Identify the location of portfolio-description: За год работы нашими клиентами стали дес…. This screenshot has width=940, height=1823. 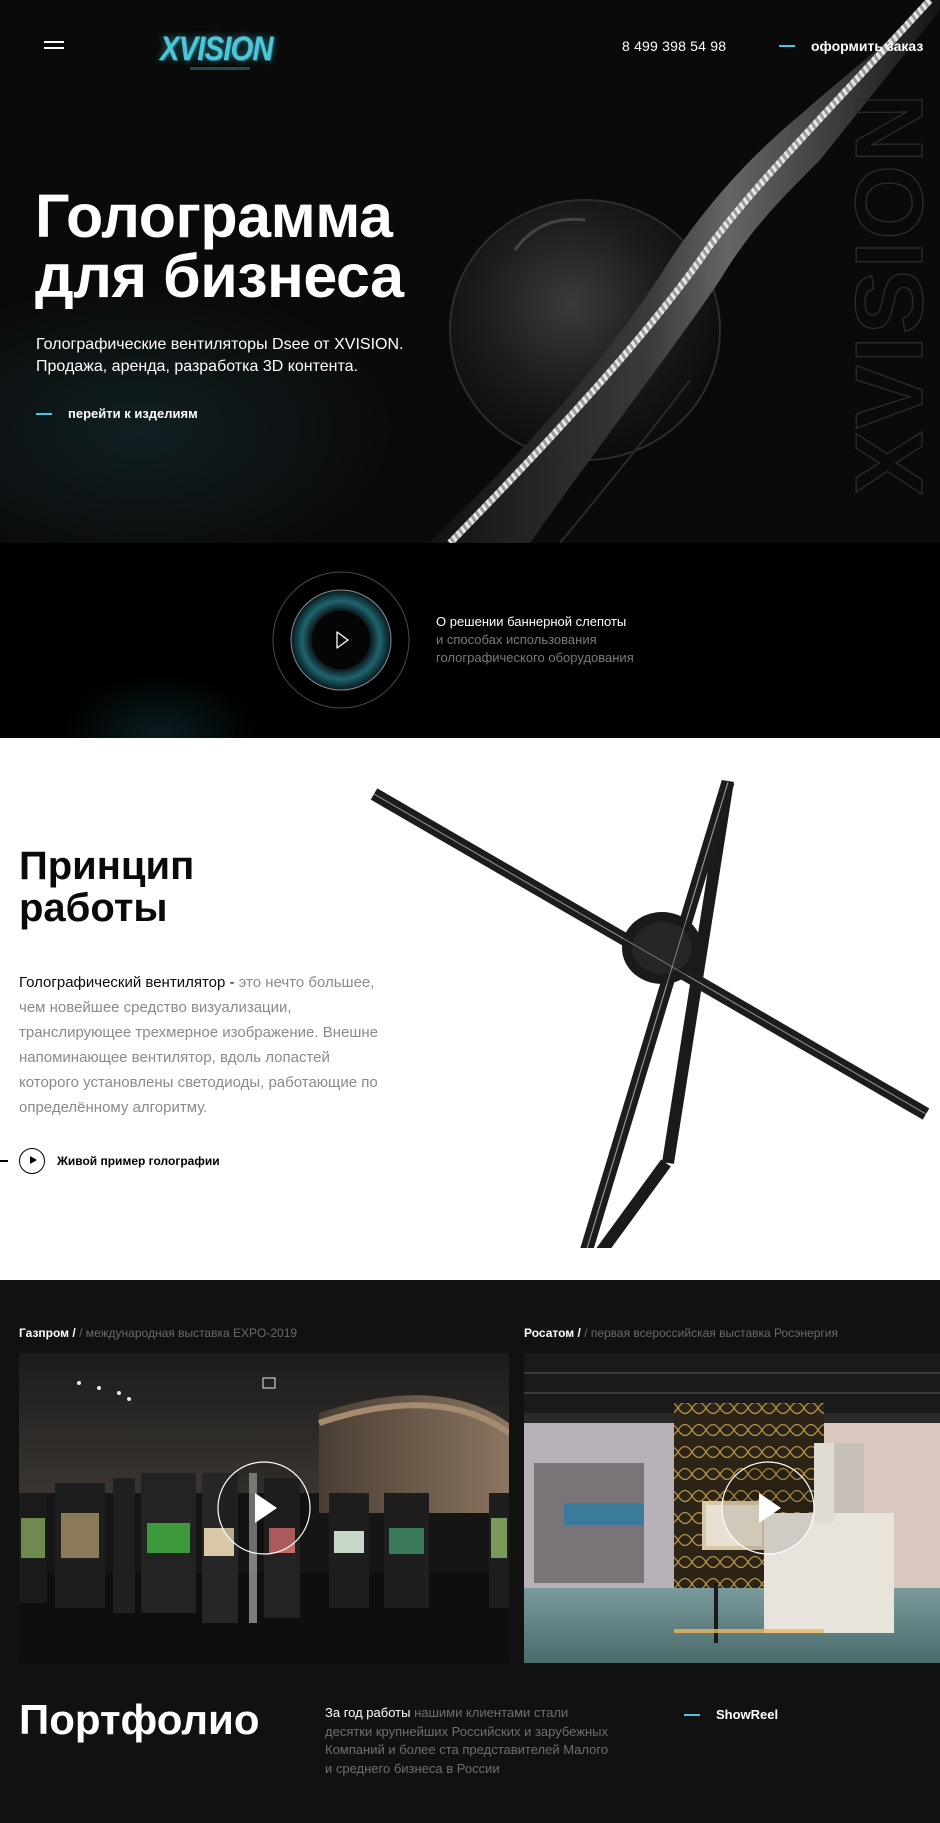
(470, 1741).